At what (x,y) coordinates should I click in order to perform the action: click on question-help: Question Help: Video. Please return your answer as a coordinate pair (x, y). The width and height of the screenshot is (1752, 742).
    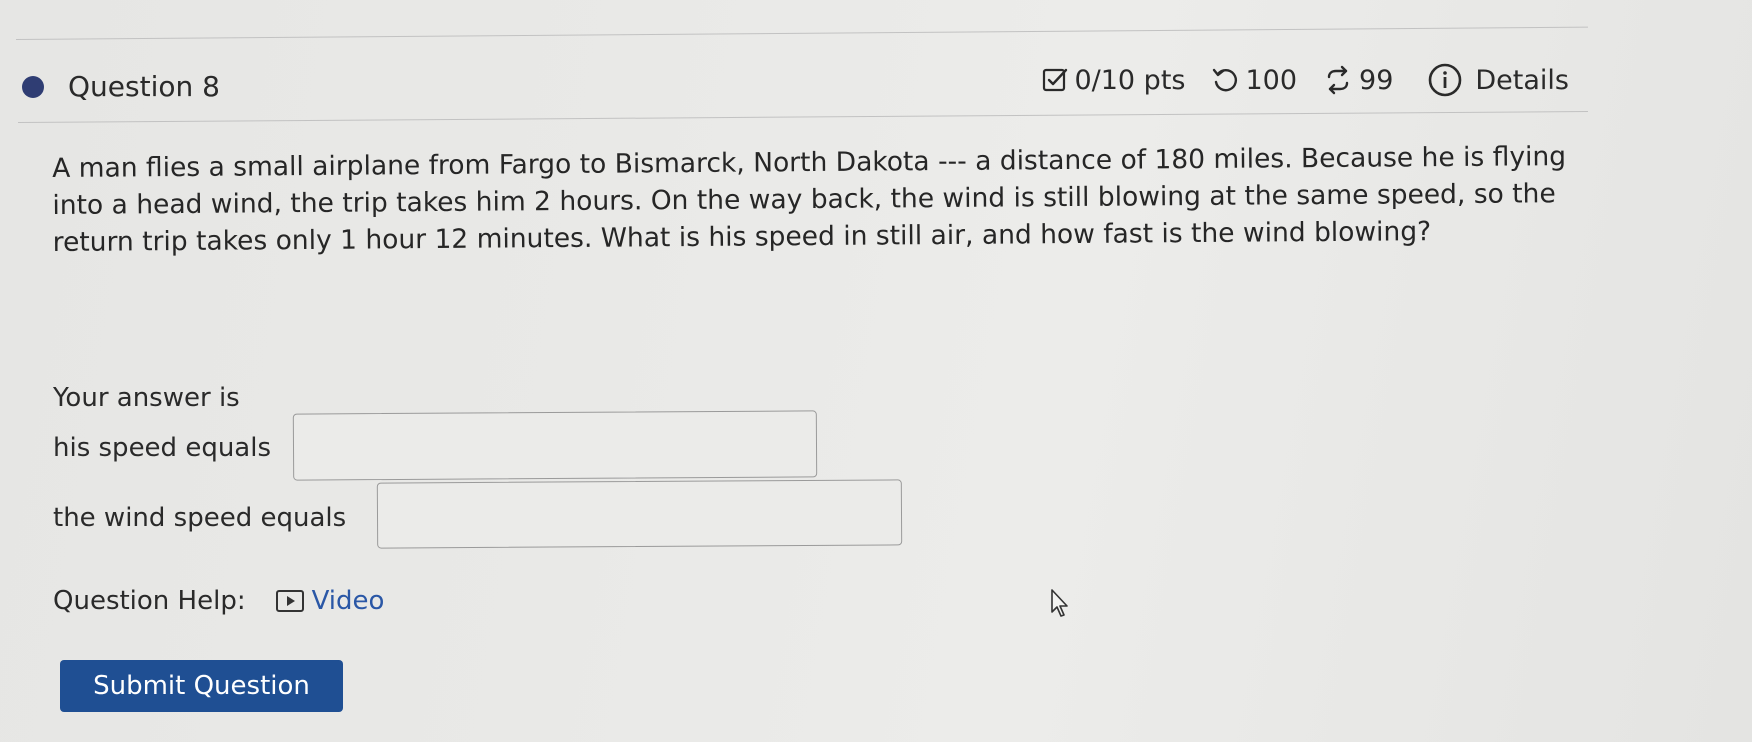
    Looking at the image, I should click on (218, 601).